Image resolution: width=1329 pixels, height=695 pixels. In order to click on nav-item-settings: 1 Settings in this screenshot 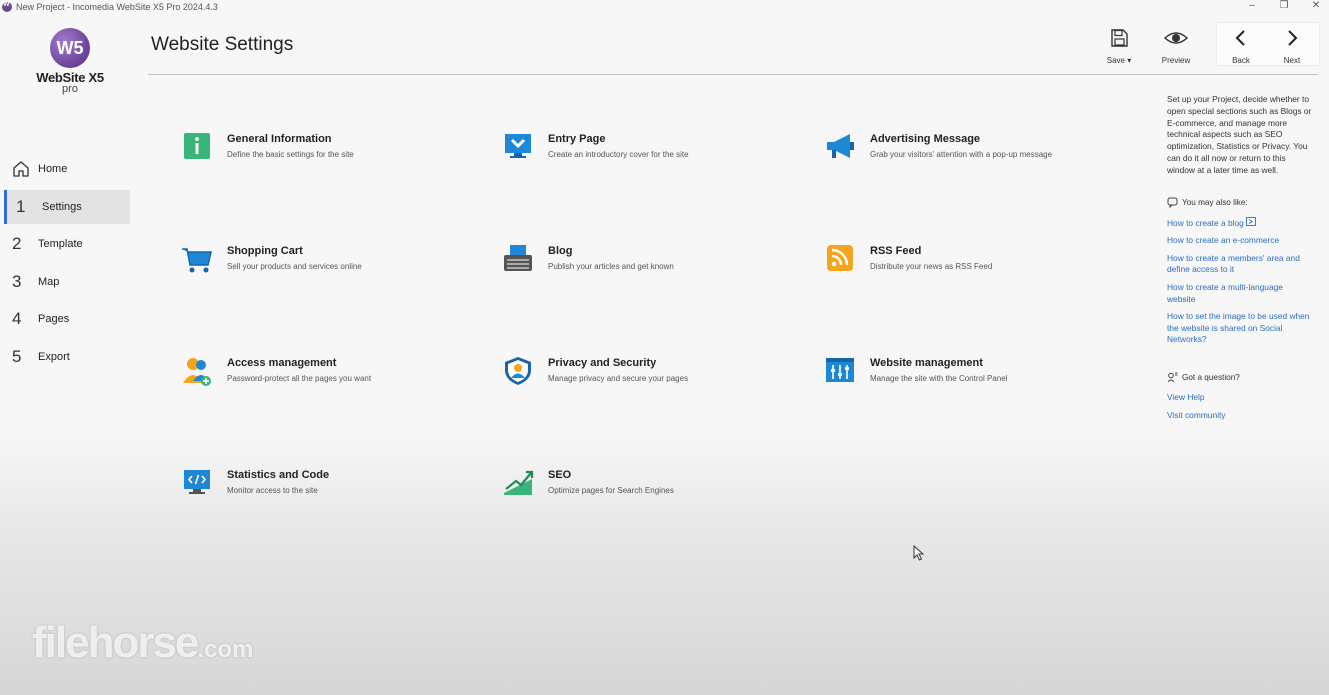, I will do `click(67, 206)`.